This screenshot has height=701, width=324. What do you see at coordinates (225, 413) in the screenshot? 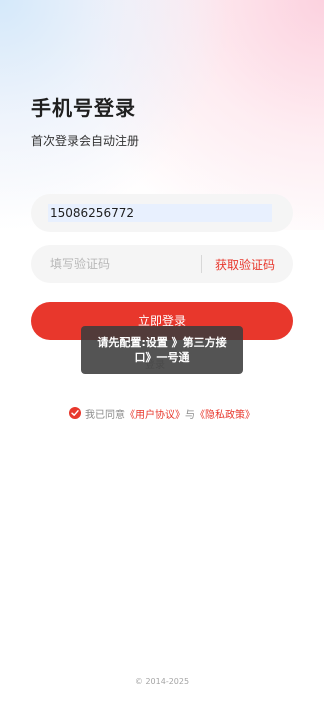
I see `privacy-policy-link: 《隐私政策》` at bounding box center [225, 413].